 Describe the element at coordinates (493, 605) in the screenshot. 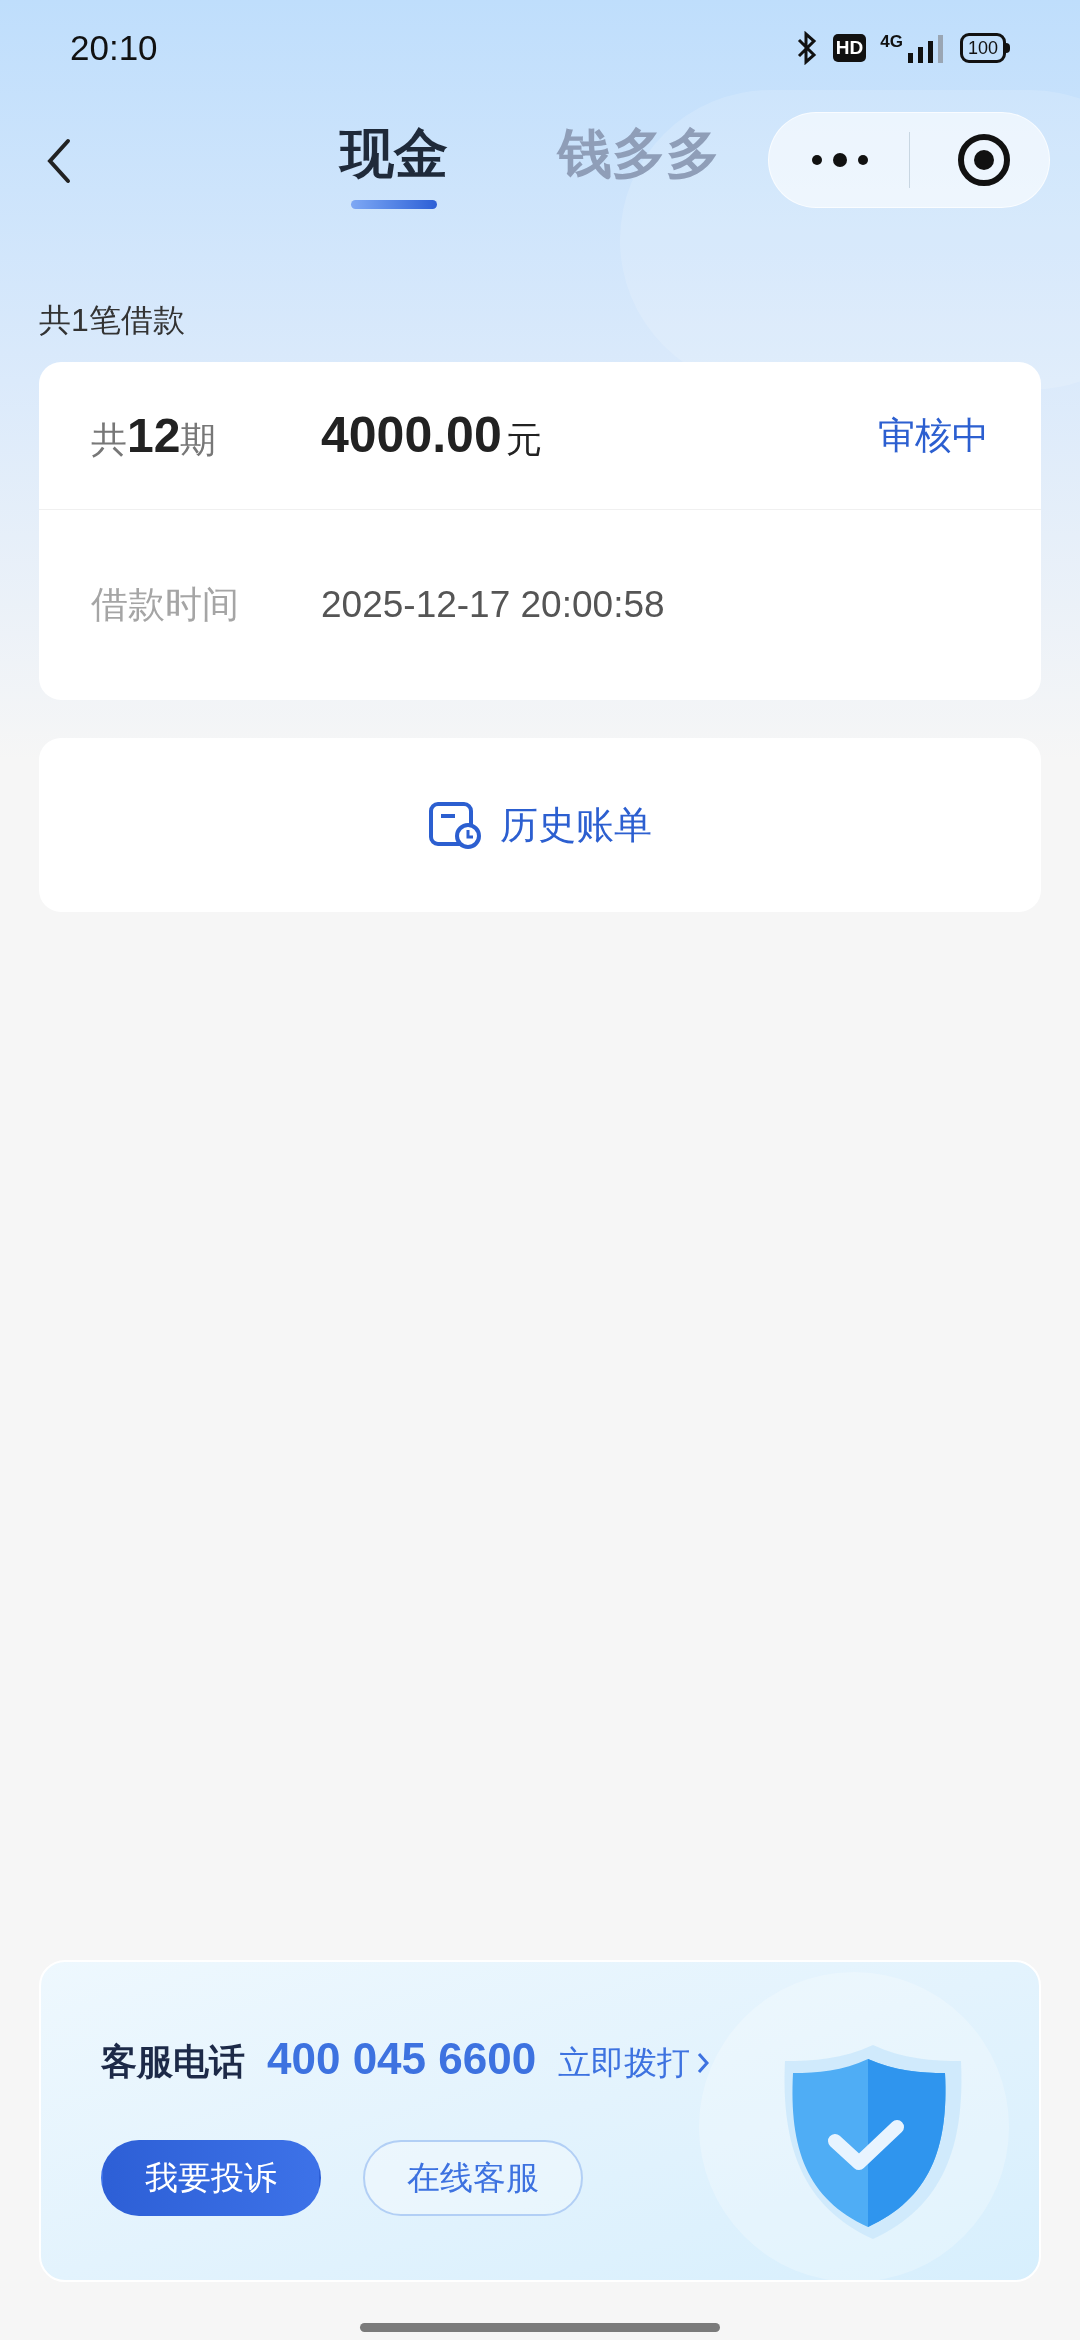

I see `loan-time: 2025-12-17 20:00:58` at that location.